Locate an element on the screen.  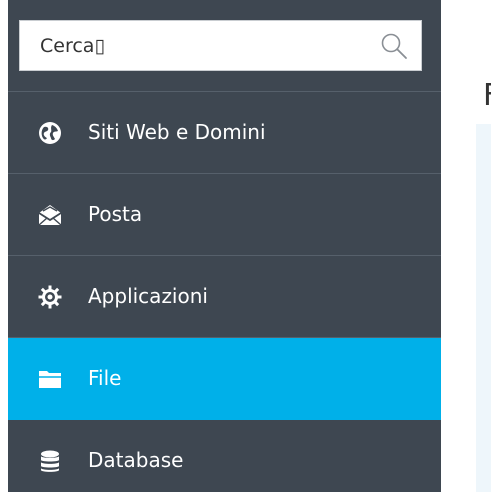
mail-icon is located at coordinates (50, 215).